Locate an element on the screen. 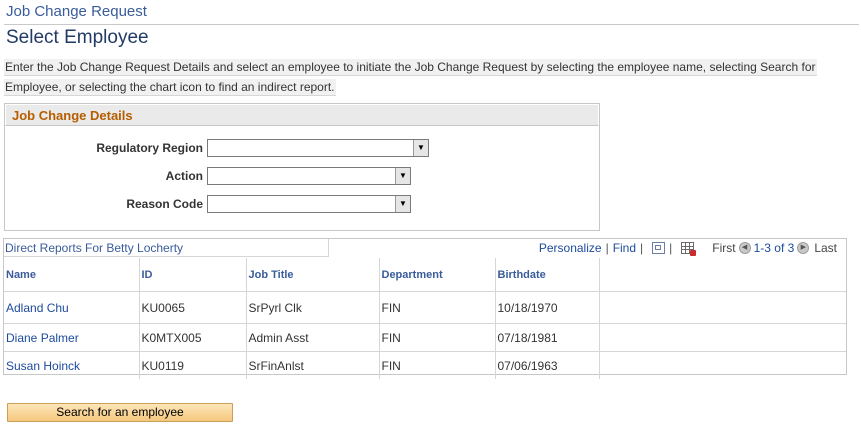 This screenshot has width=861, height=434. first-label: First is located at coordinates (724, 248).